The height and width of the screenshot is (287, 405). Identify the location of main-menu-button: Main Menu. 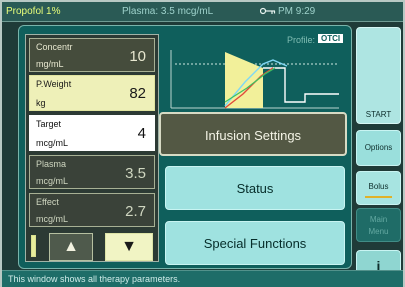
(378, 225).